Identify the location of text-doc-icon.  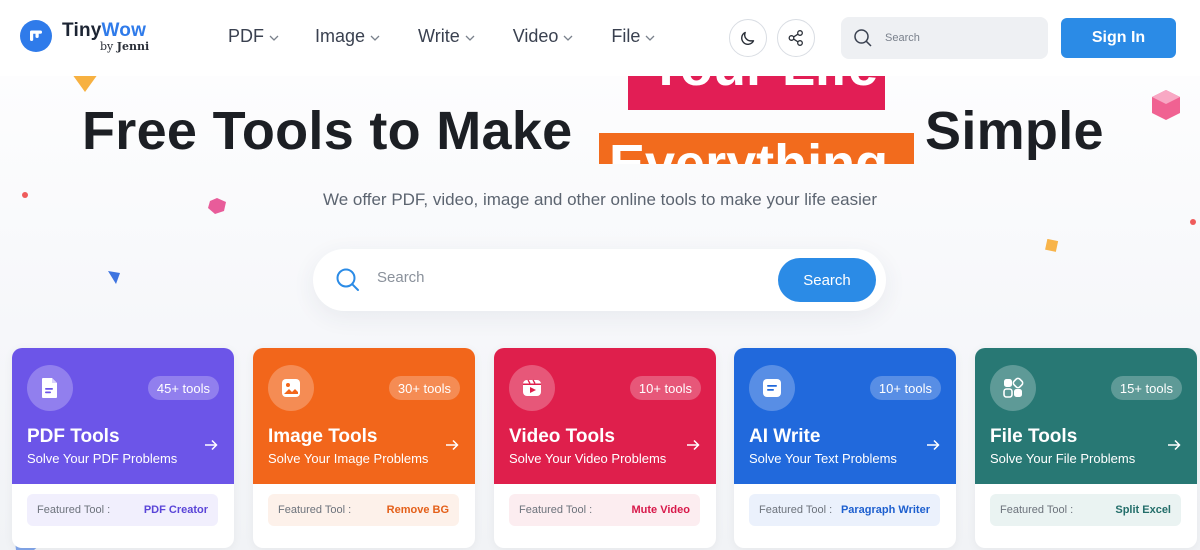
(772, 388).